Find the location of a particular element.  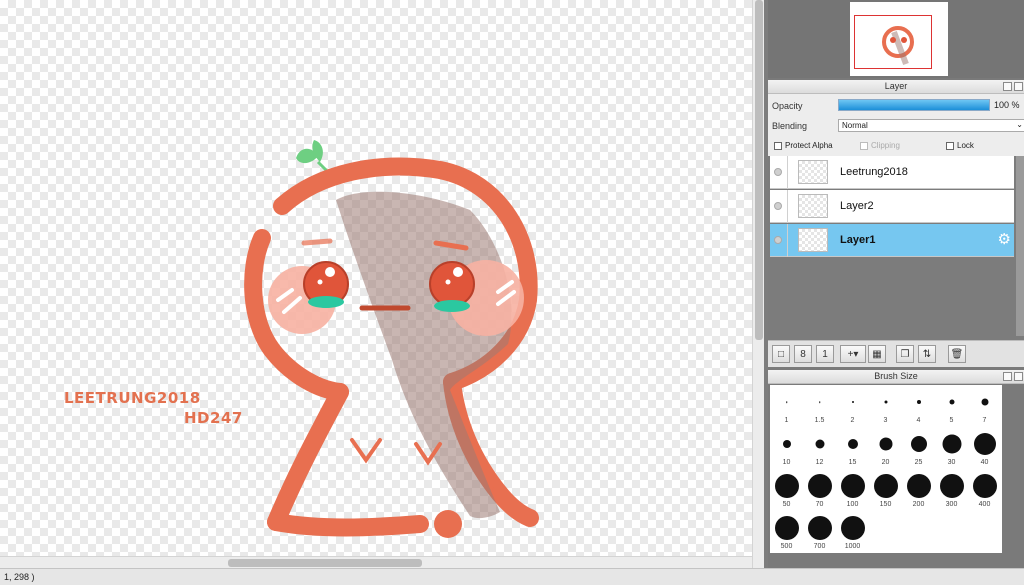

brush-size-option: 40 is located at coordinates (984, 448).